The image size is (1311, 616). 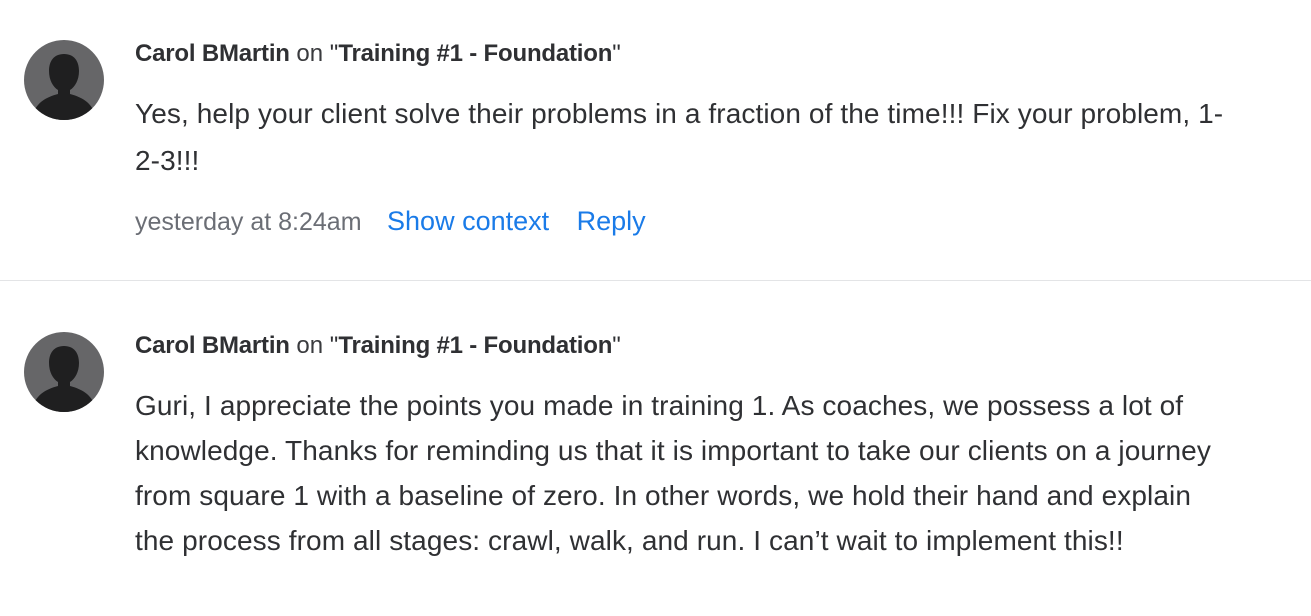 What do you see at coordinates (611, 221) in the screenshot?
I see `reply-link: Reply` at bounding box center [611, 221].